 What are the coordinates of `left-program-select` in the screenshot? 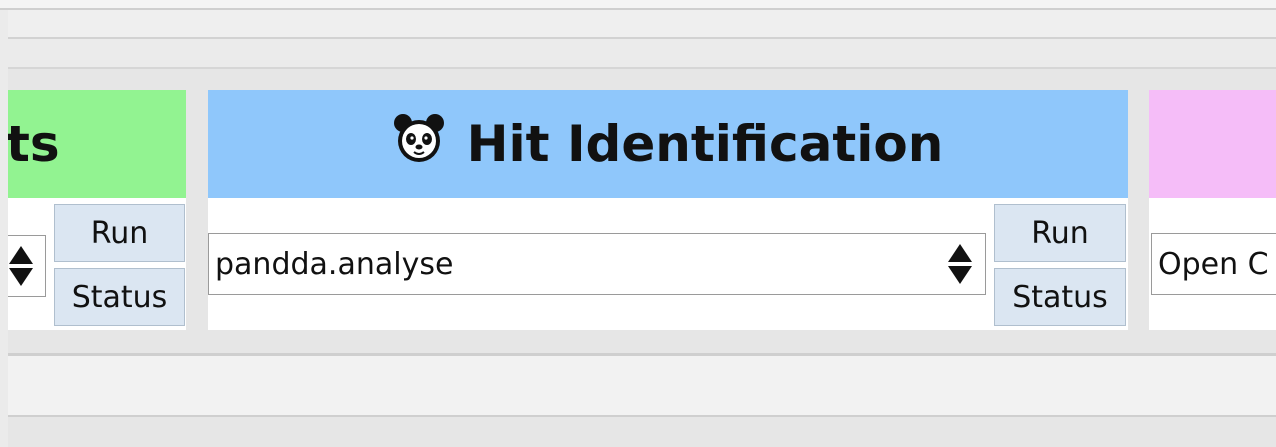 It's located at (27, 266).